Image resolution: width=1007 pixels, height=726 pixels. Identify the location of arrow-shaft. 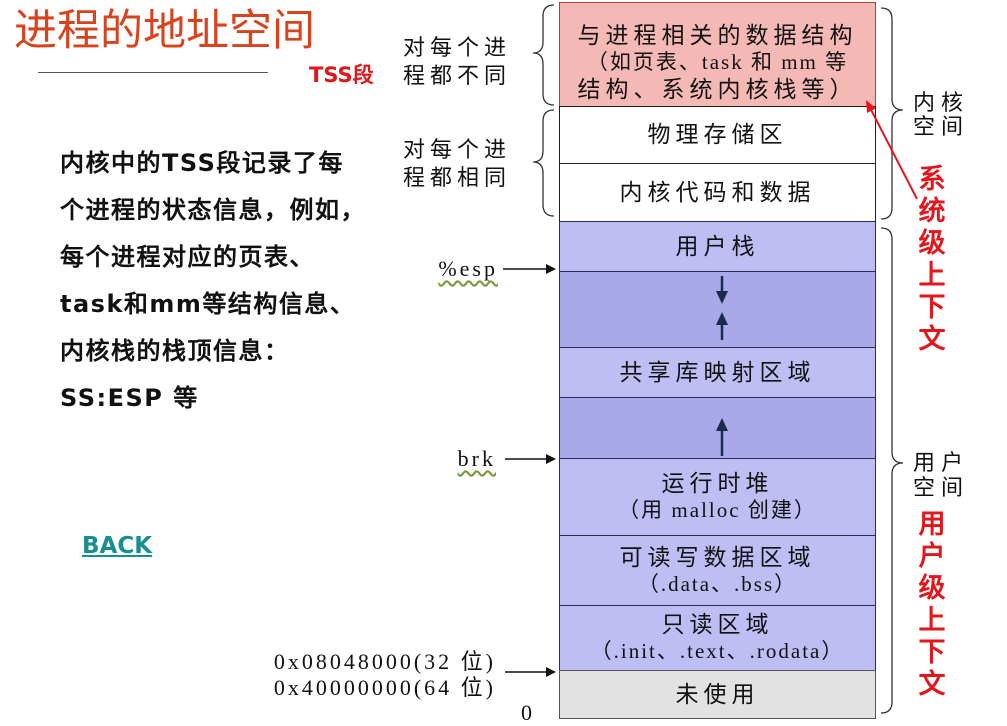
(894, 155).